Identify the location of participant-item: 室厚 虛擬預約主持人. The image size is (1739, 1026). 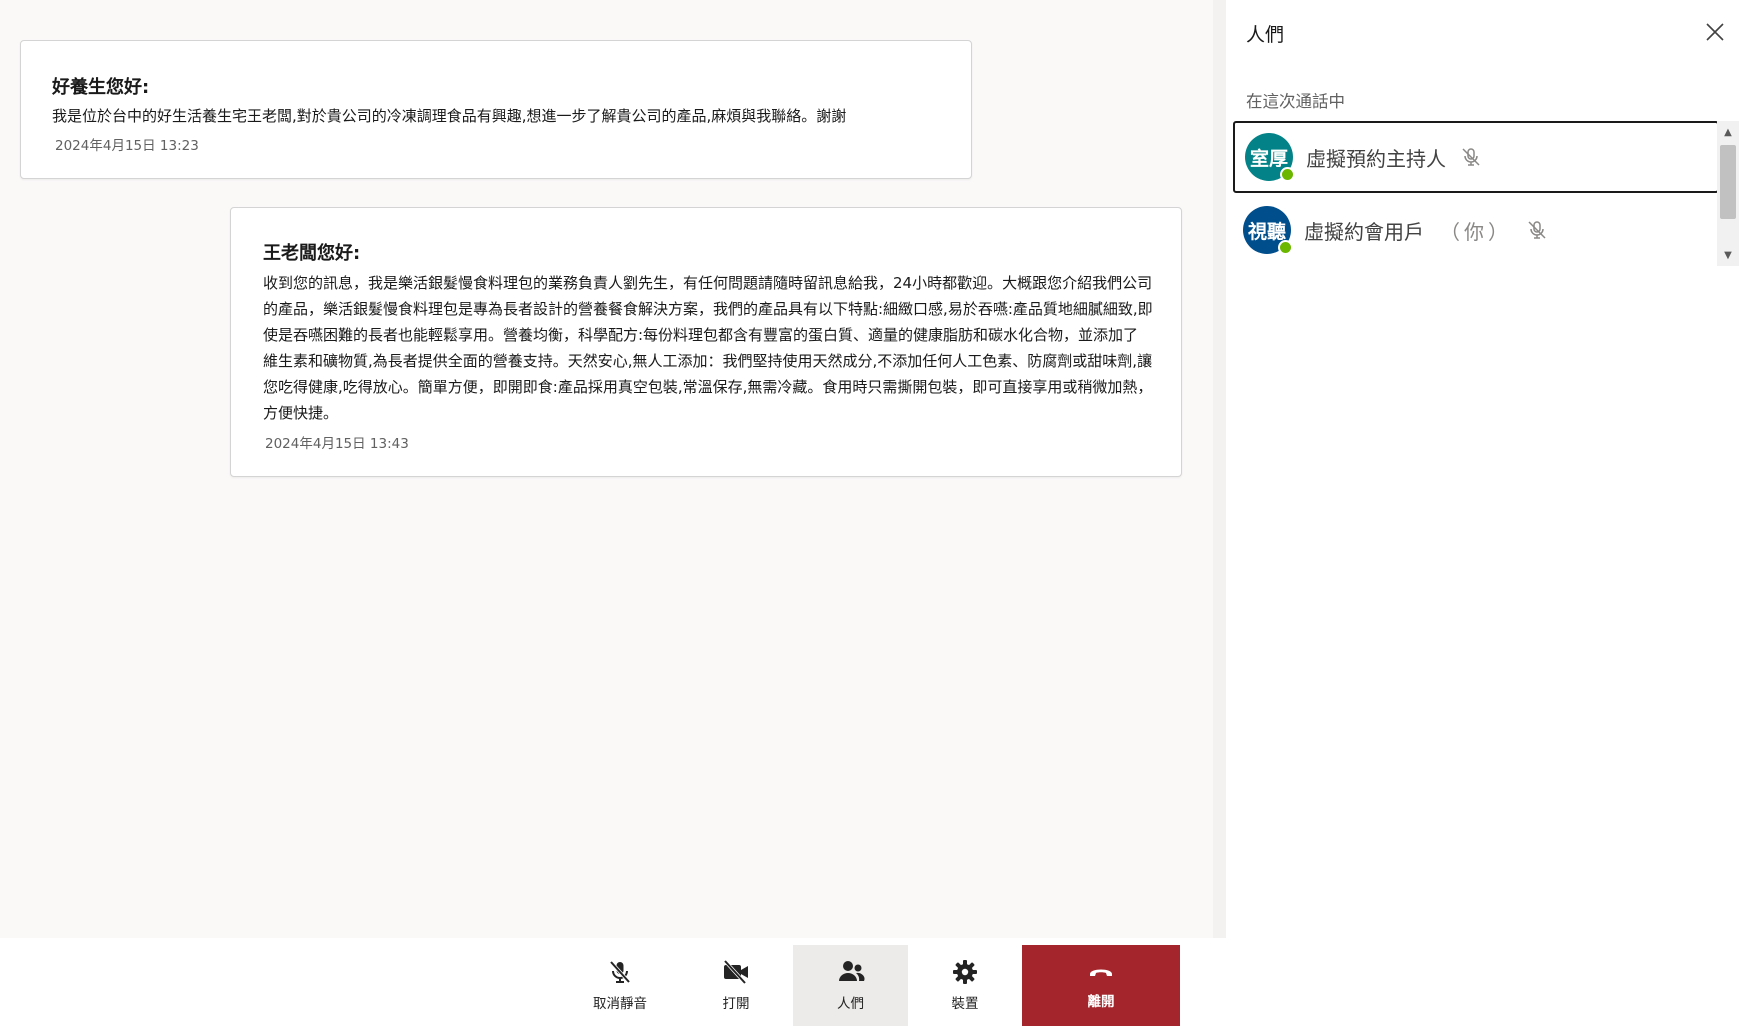
(1476, 157).